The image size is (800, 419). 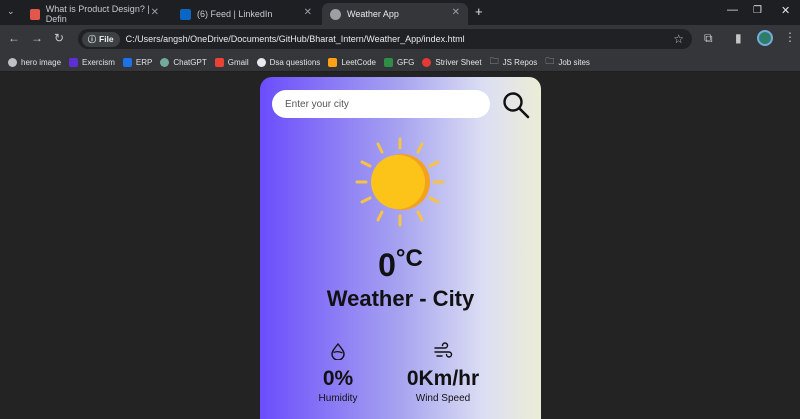 I want to click on bookmark-hero-image: hero image, so click(x=34, y=62).